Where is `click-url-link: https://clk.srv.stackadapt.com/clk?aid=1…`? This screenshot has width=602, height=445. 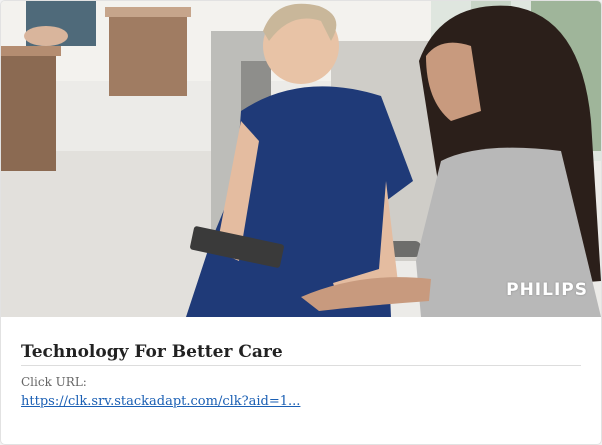 click-url-link: https://clk.srv.stackadapt.com/clk?aid=1… is located at coordinates (160, 402).